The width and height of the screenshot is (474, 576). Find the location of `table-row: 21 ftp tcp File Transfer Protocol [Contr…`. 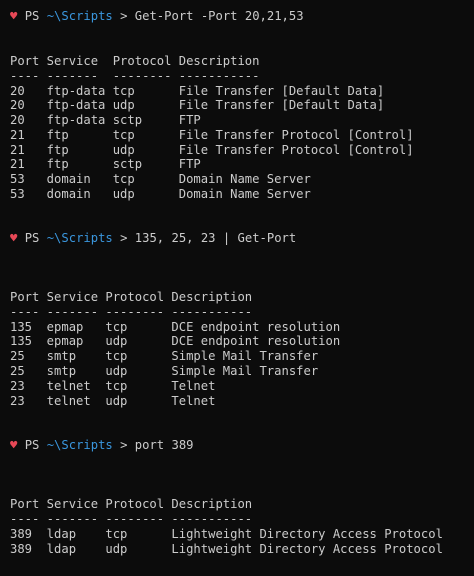

table-row: 21 ftp tcp File Transfer Protocol [Contr… is located at coordinates (212, 135).